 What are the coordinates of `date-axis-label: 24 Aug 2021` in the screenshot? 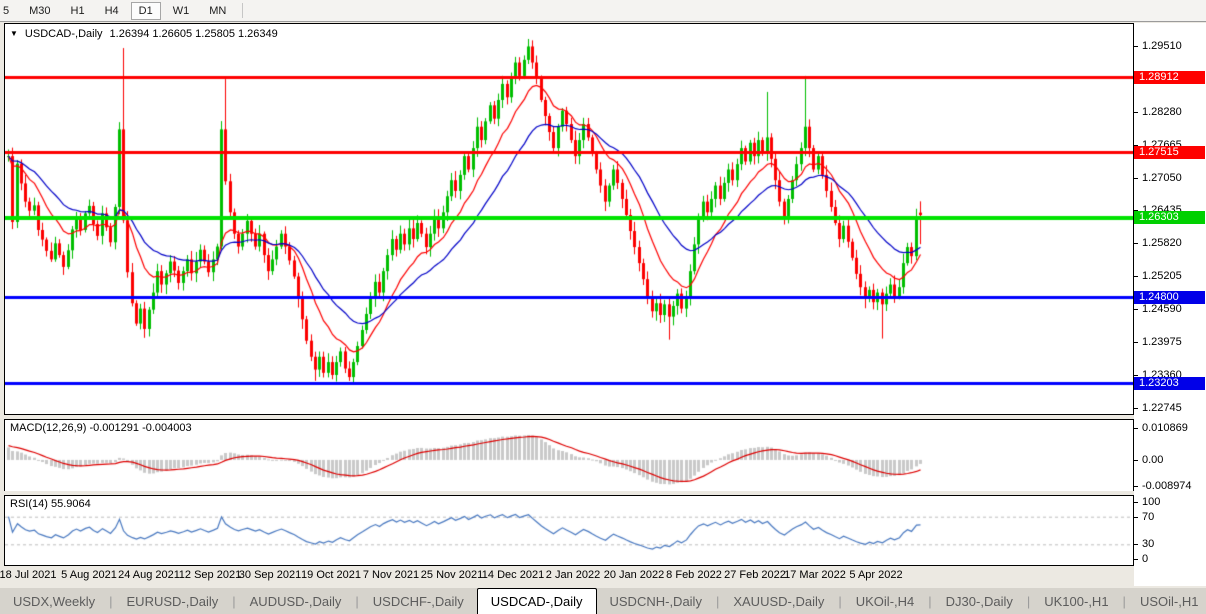 It's located at (149, 575).